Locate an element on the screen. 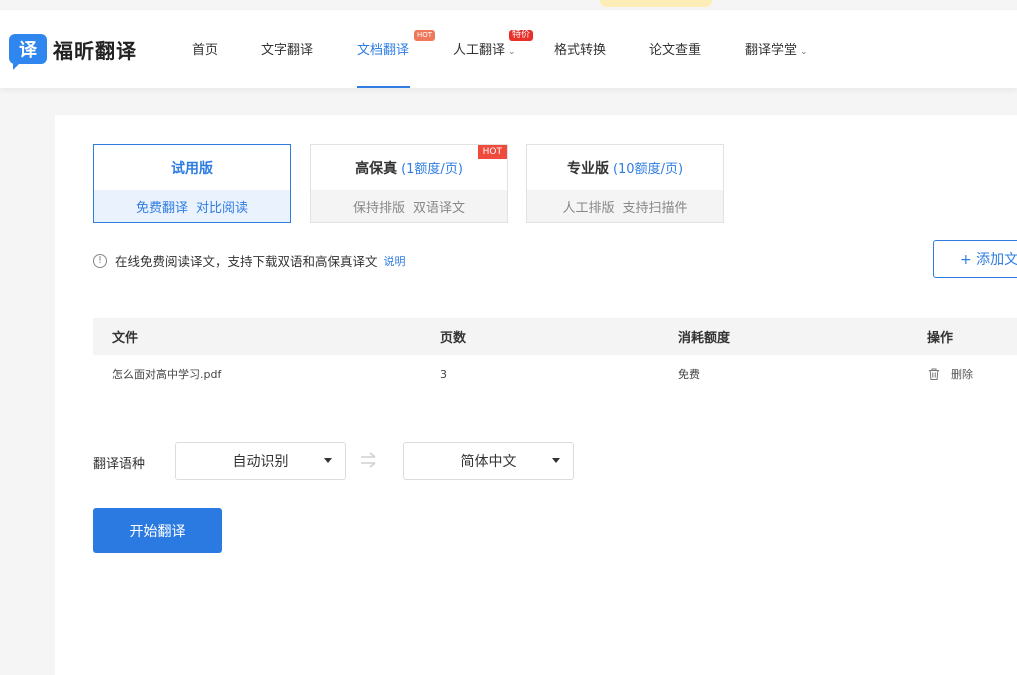 Image resolution: width=1017 pixels, height=675 pixels. plan-professional: 专业版 (10额度/页) 人工排版 支持扫描件 is located at coordinates (625, 183).